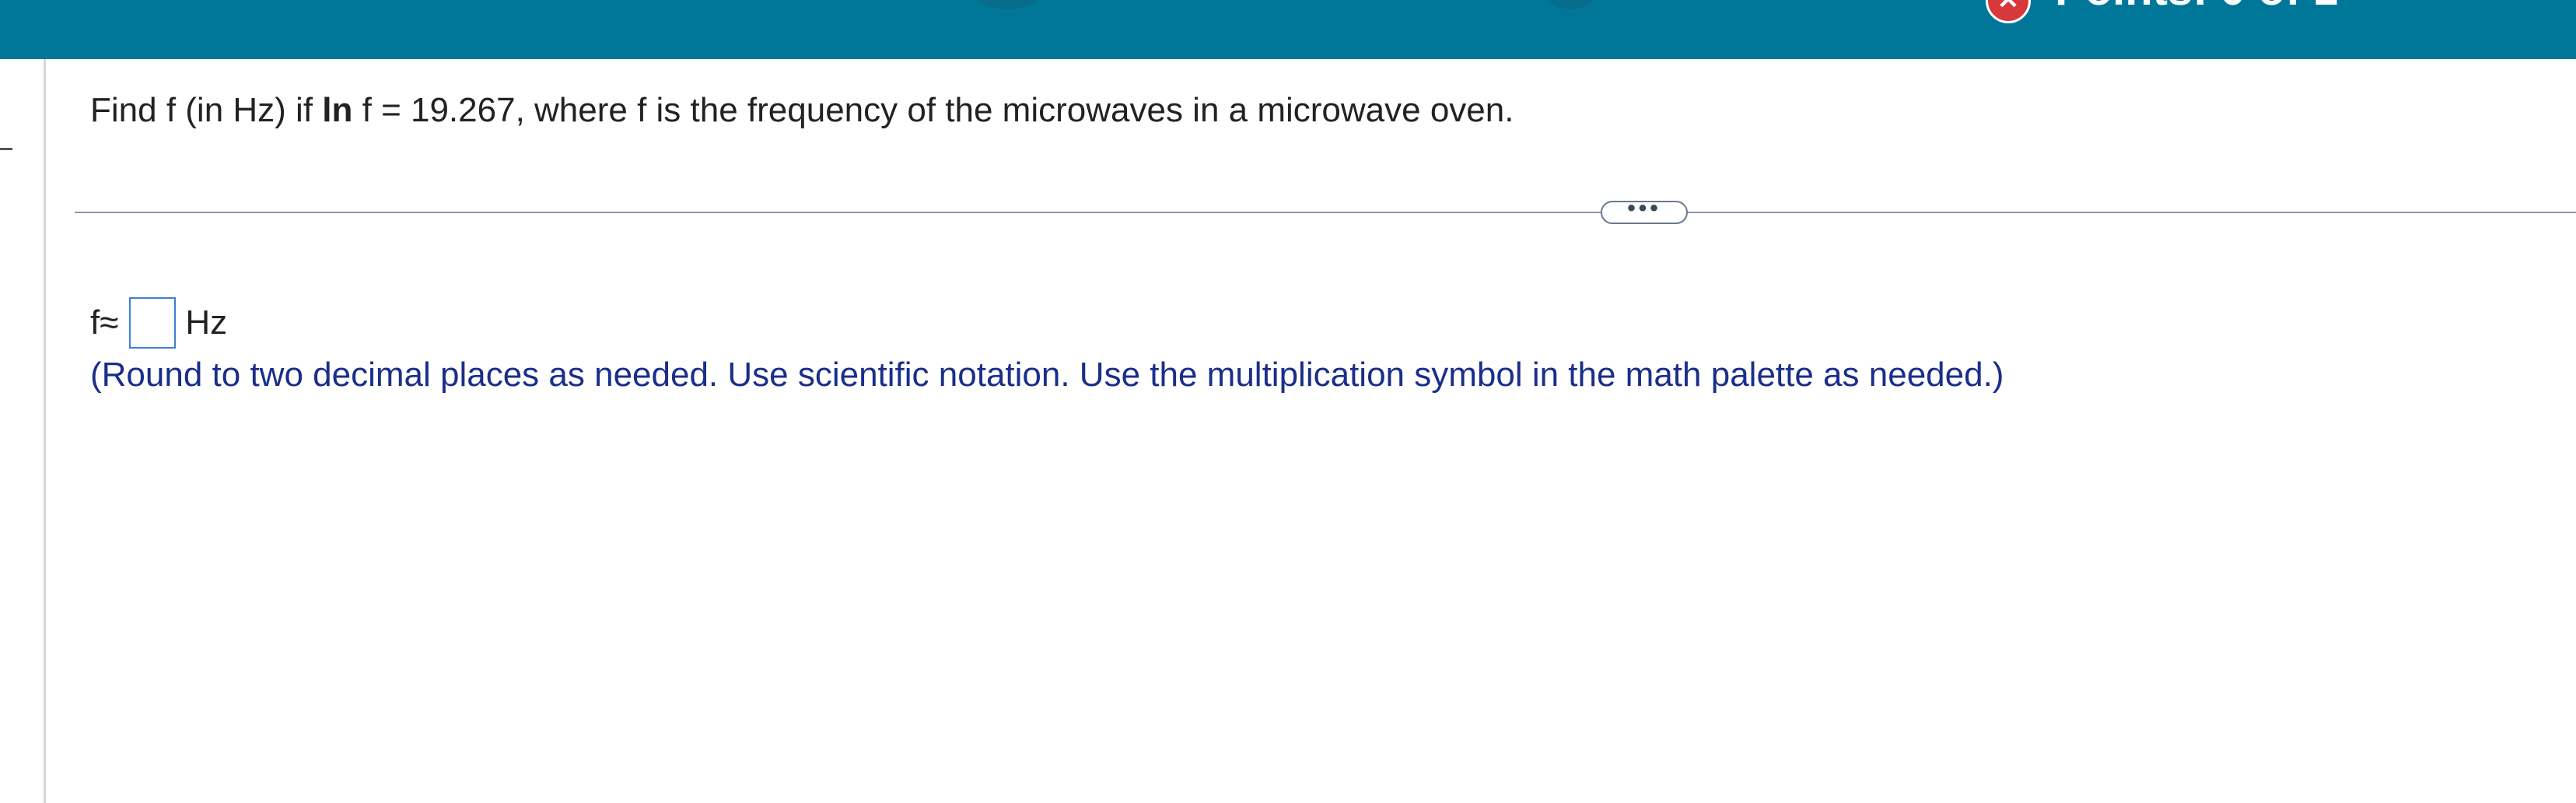 The image size is (2576, 803). I want to click on question-function: ln, so click(337, 110).